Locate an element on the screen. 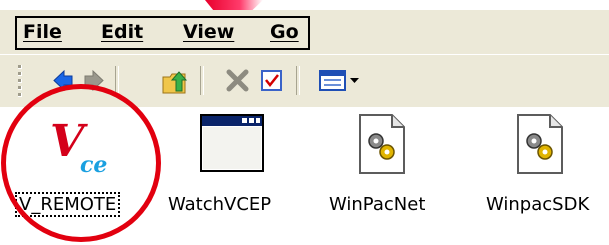  vce-icon: V ce is located at coordinates (81, 147).